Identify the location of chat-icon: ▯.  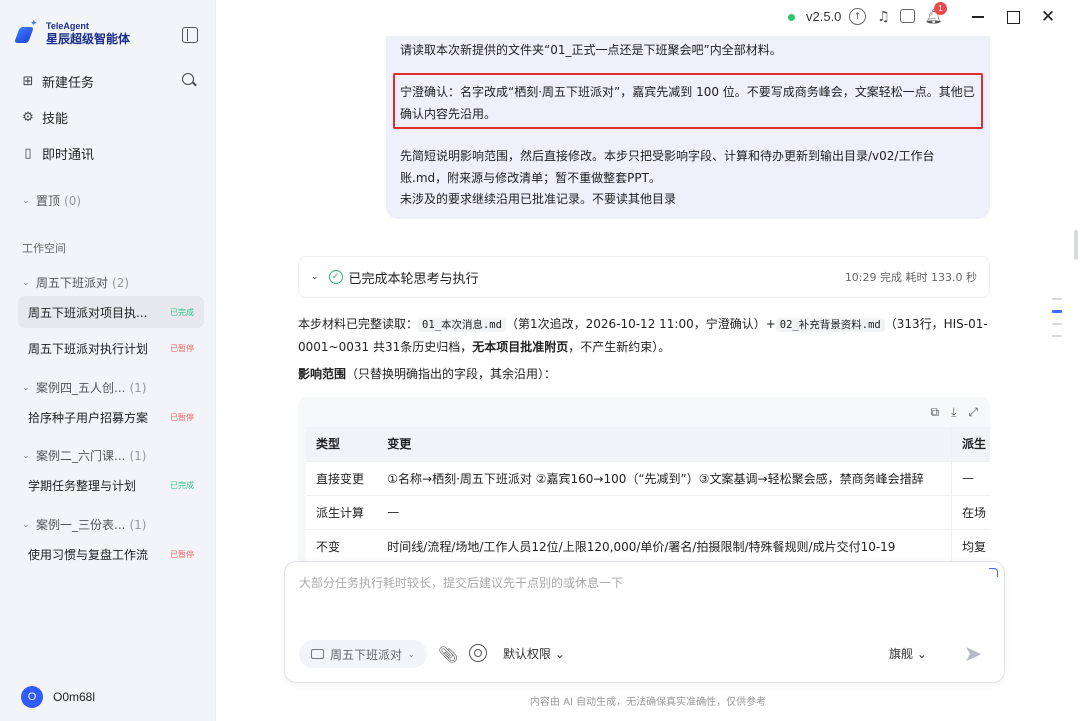
(28, 153).